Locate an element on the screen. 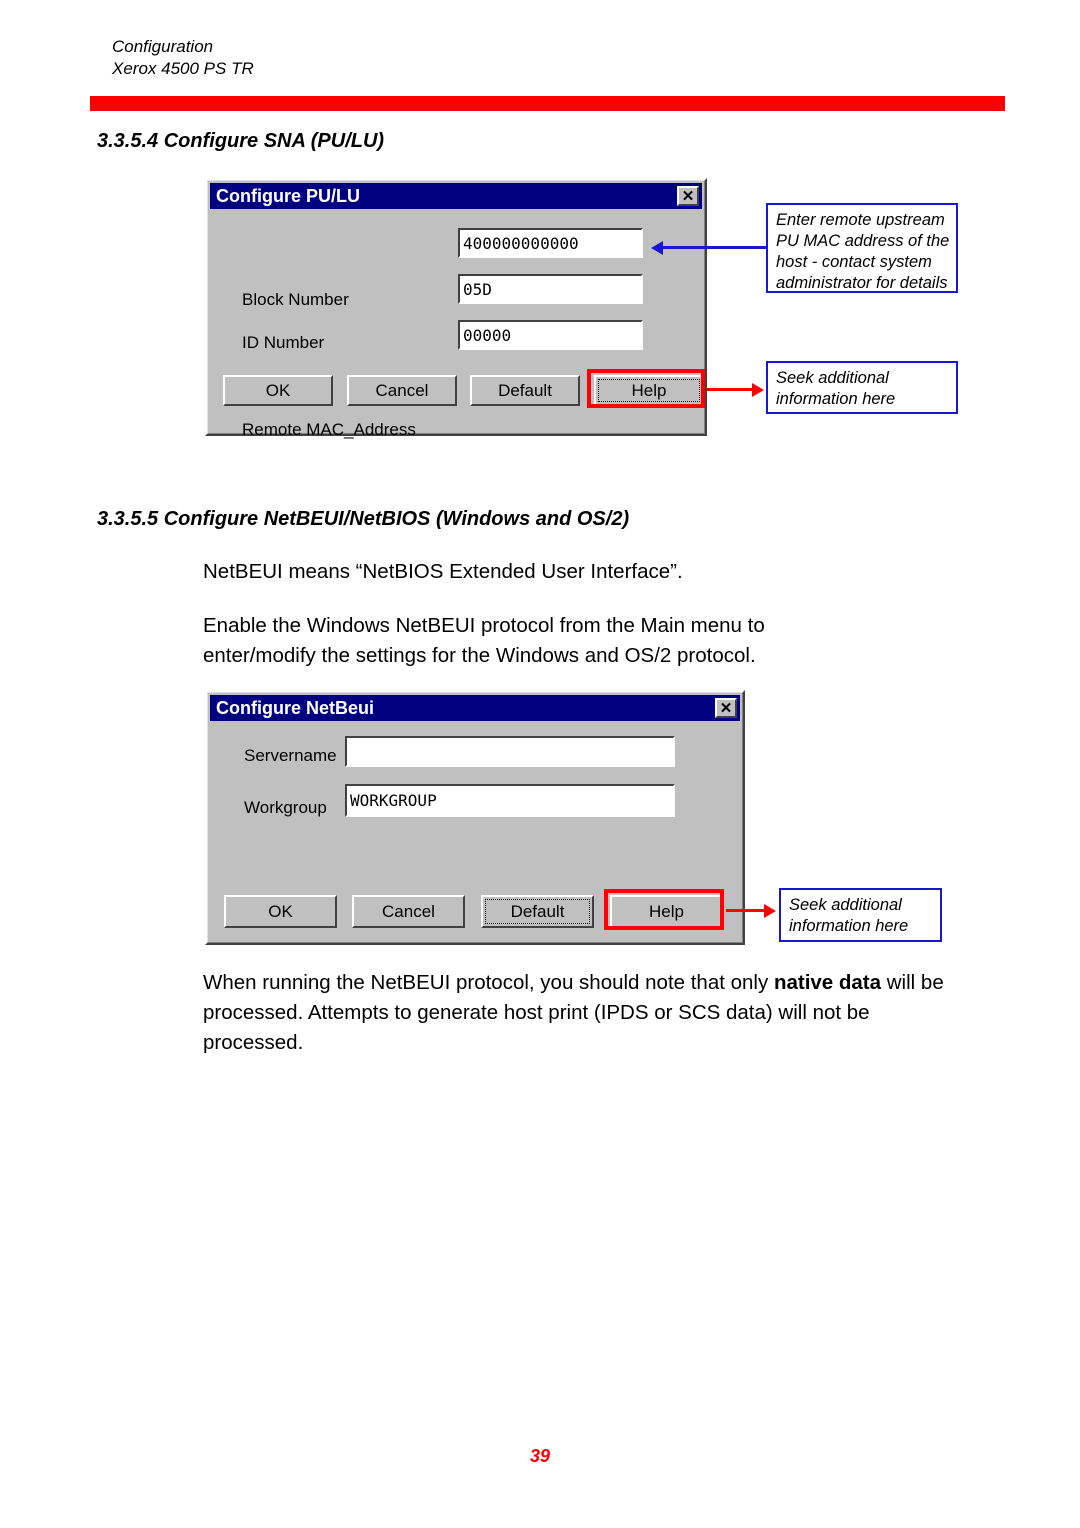 The width and height of the screenshot is (1080, 1528). netbeui-ok-button: OK is located at coordinates (280, 911).